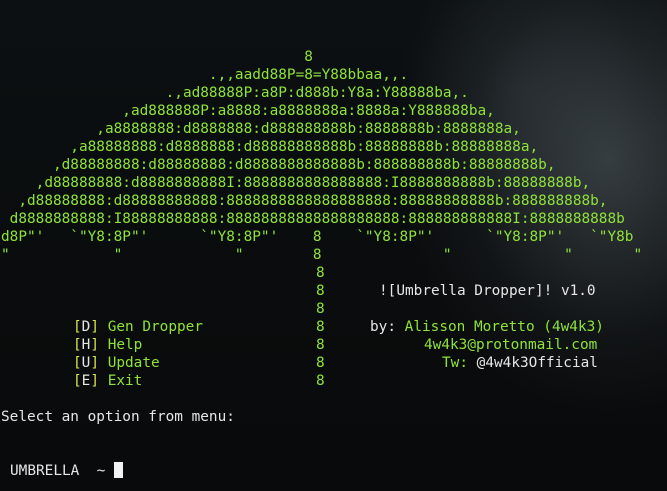 The width and height of the screenshot is (667, 491). What do you see at coordinates (157, 57) in the screenshot?
I see `umbrella-art-line: 8` at bounding box center [157, 57].